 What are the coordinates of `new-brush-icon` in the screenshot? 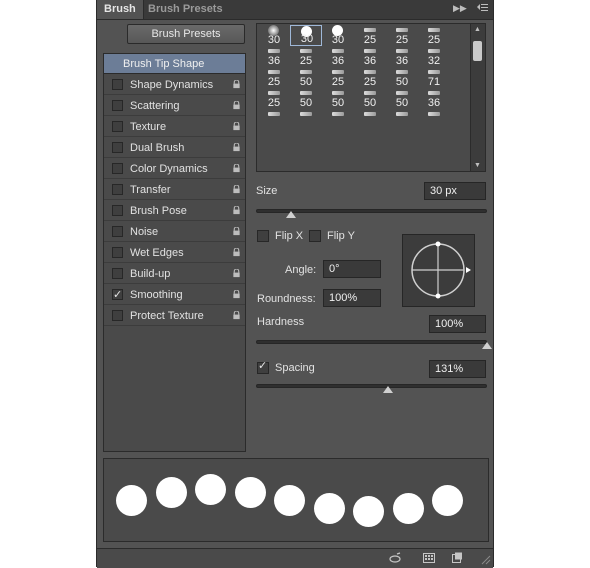 It's located at (457, 558).